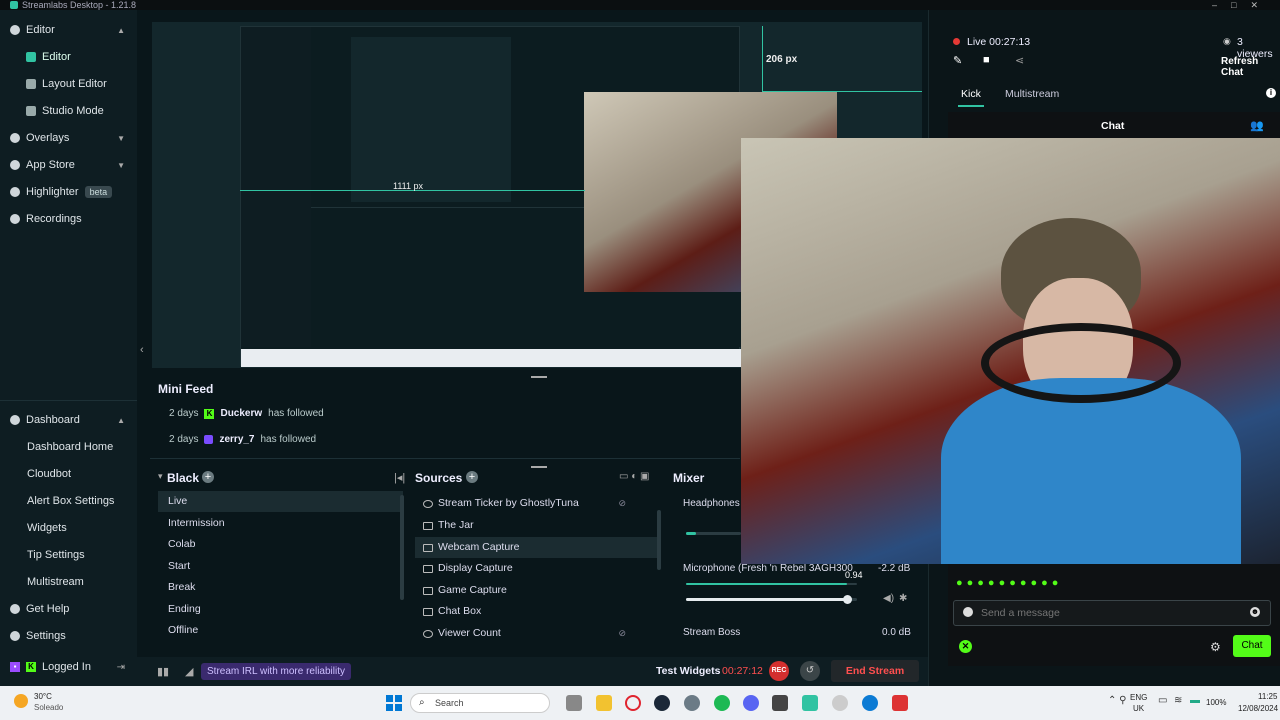 The width and height of the screenshot is (1280, 720). Describe the element at coordinates (537, 633) in the screenshot. I see `source-item-viewer-count: Viewer Count ⊘` at that location.